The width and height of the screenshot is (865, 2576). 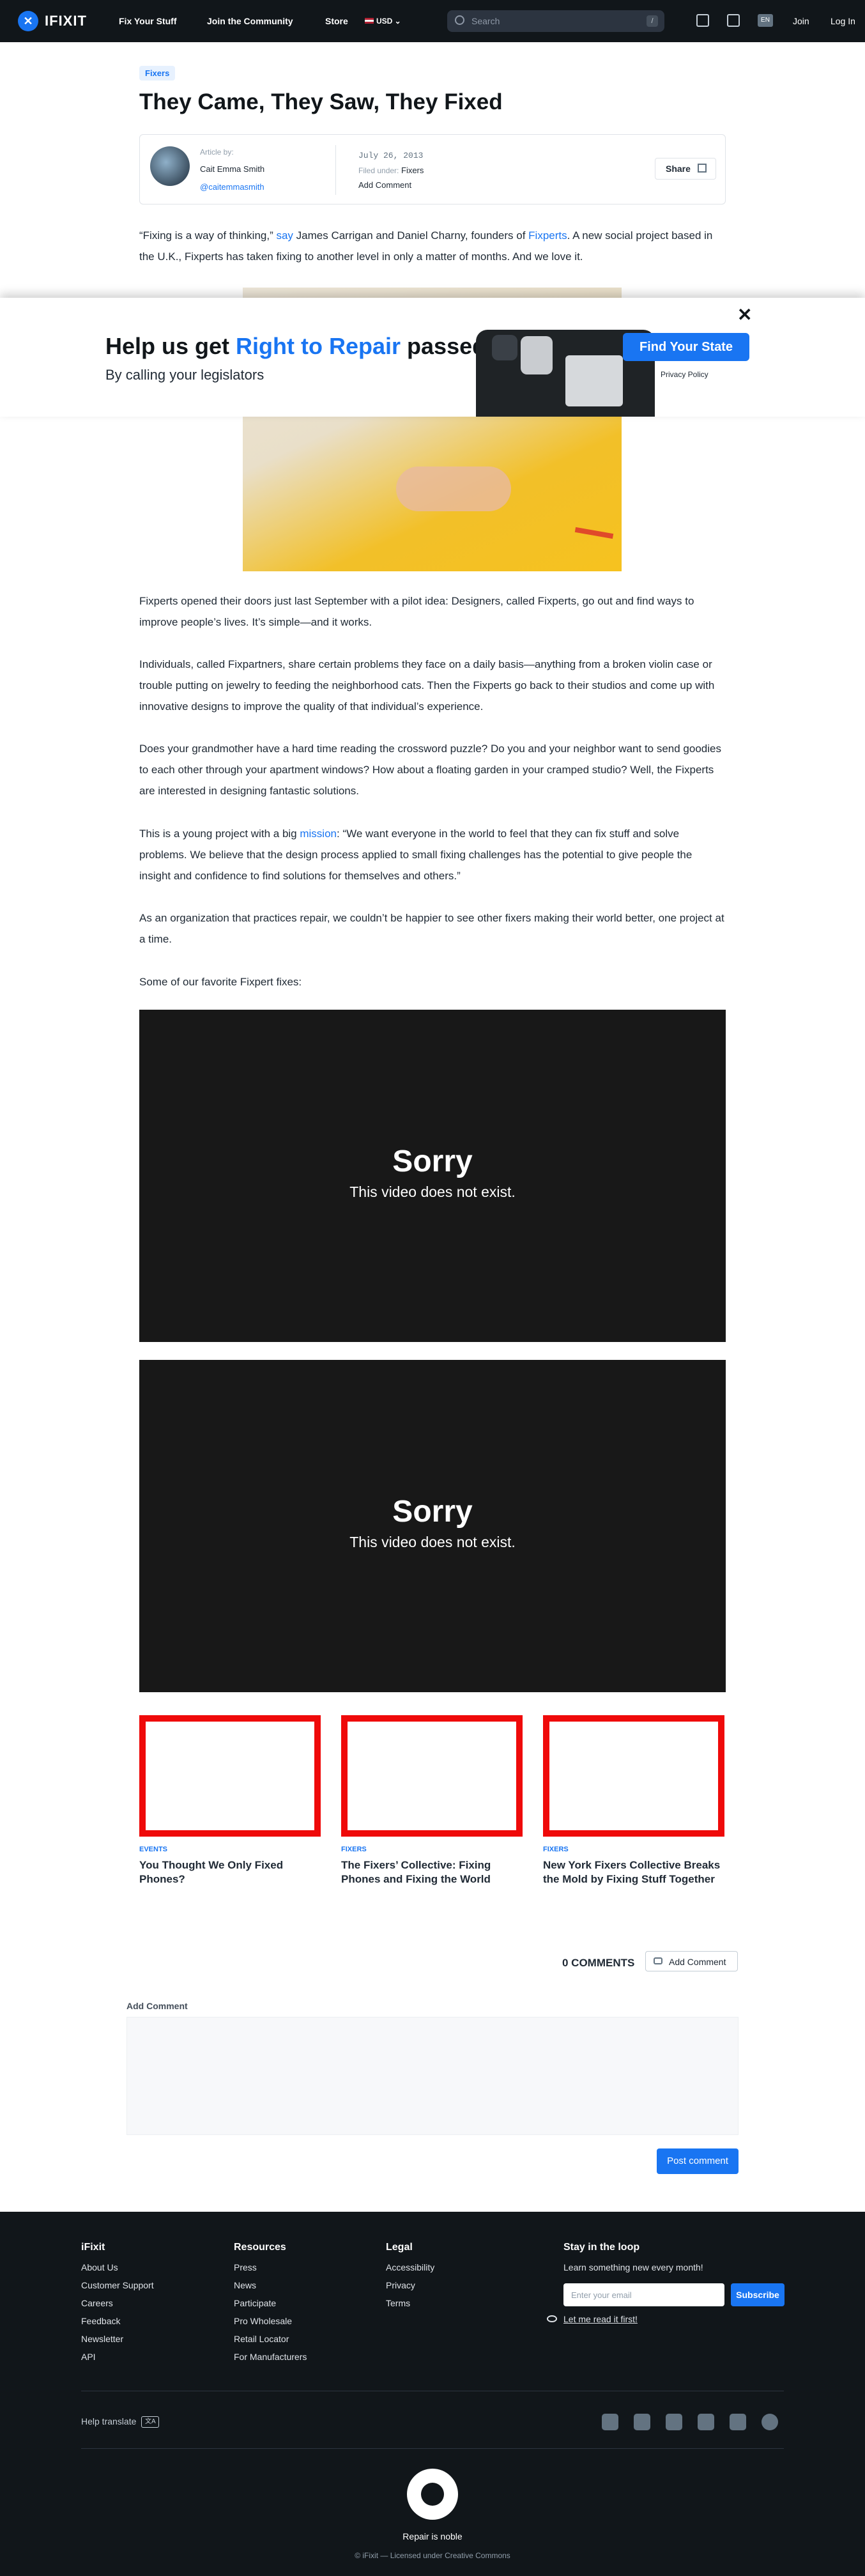 What do you see at coordinates (433, 2448) in the screenshot?
I see `footer-divider` at bounding box center [433, 2448].